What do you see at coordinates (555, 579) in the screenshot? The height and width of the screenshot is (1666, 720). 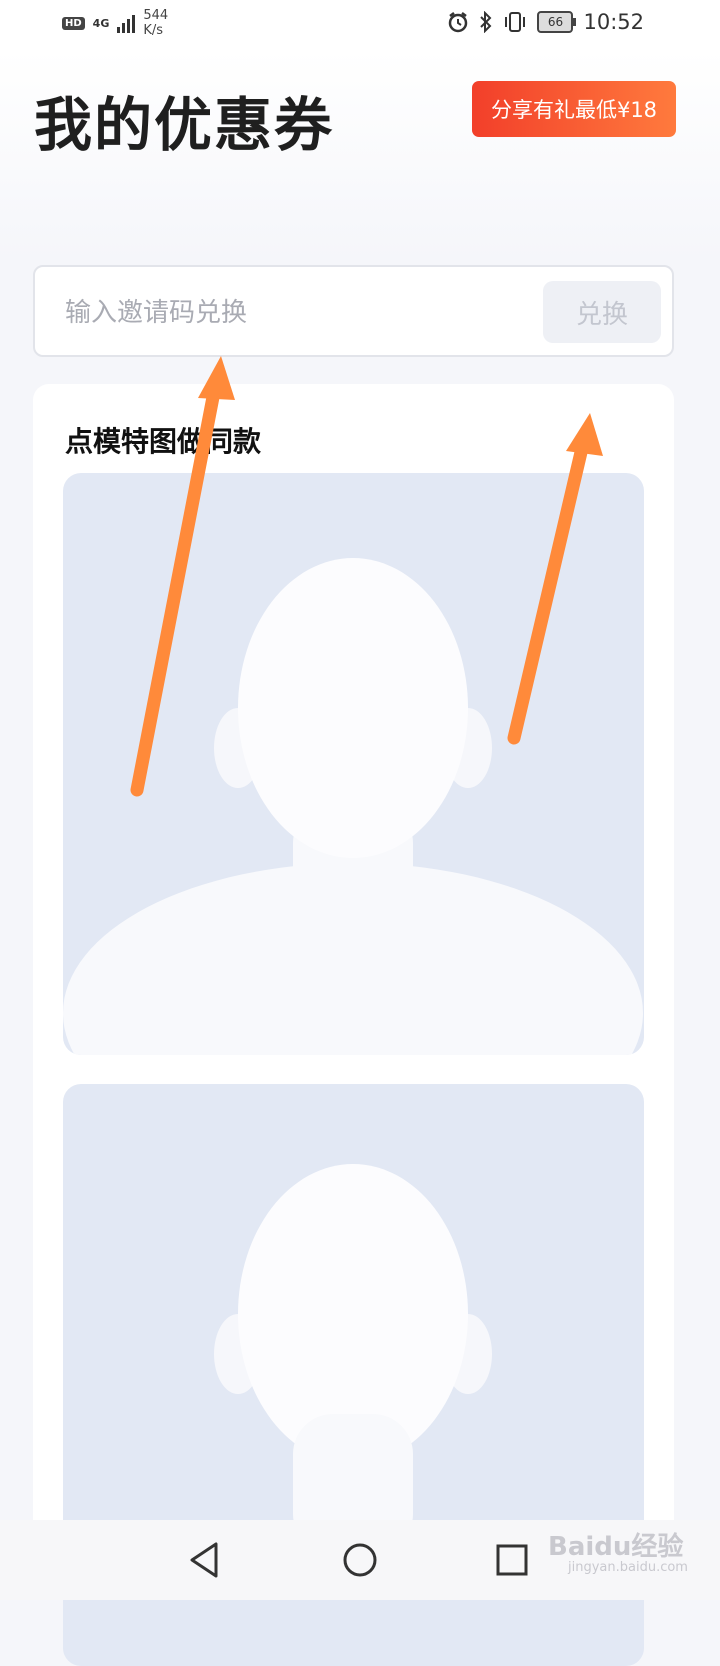 I see `annotation-arrow-right` at bounding box center [555, 579].